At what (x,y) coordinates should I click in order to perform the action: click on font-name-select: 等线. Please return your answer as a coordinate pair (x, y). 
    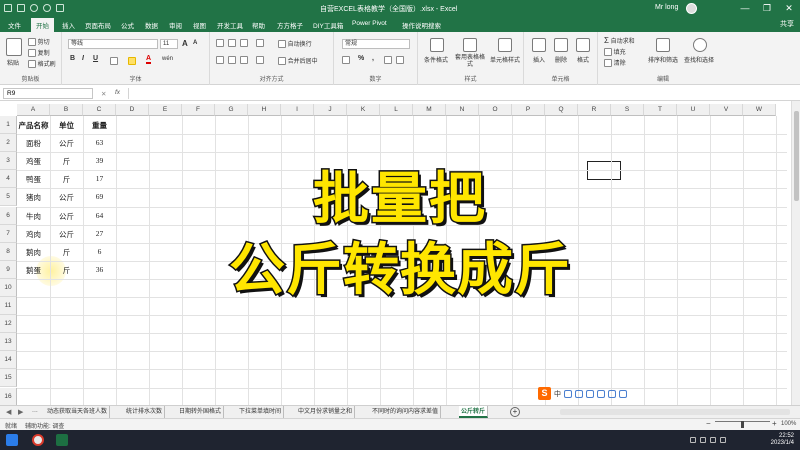
    Looking at the image, I should click on (113, 44).